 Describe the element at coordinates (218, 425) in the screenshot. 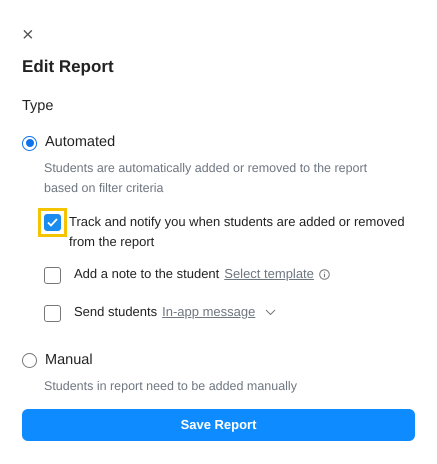

I see `save-button: Save Report` at that location.